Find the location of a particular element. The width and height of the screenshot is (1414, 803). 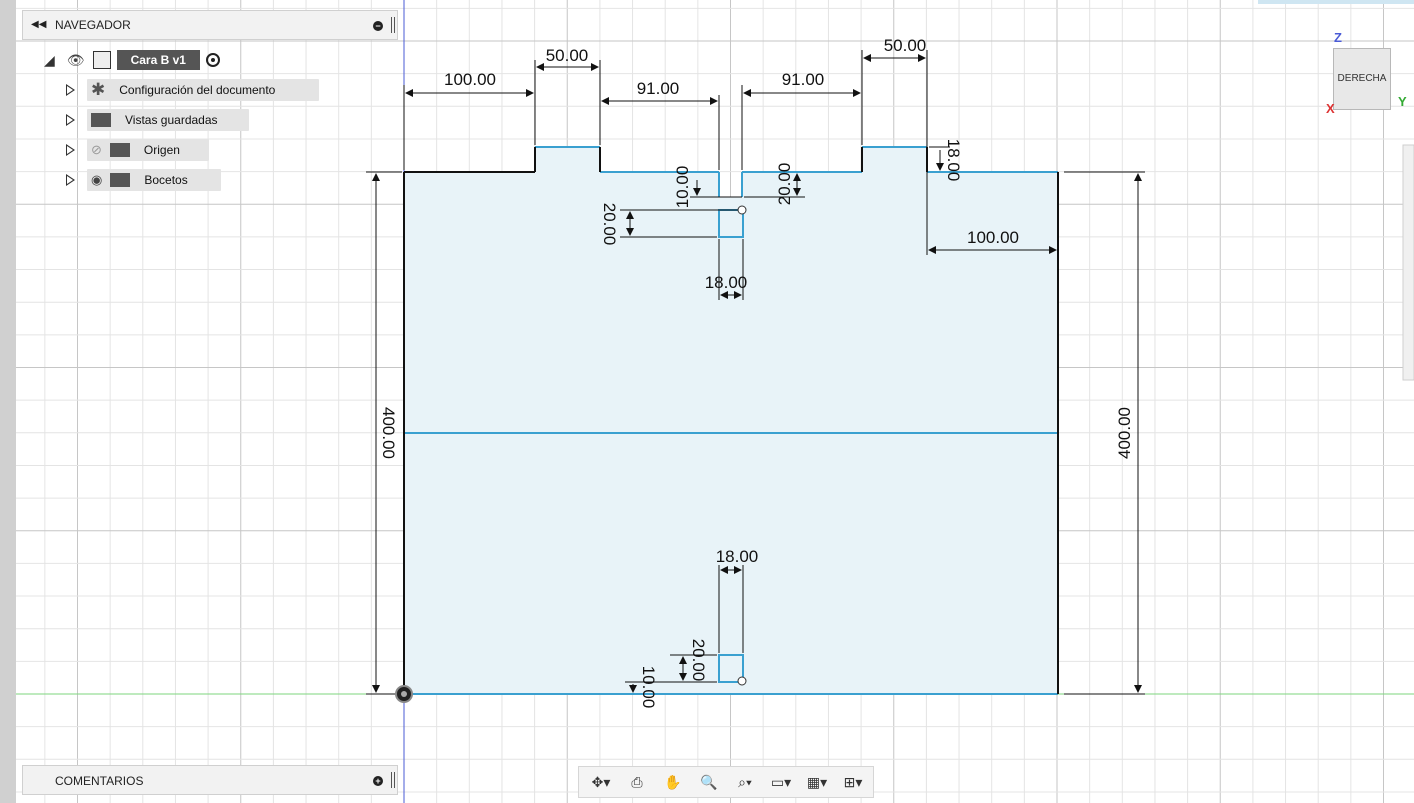

dim-mid-10: 10.00 is located at coordinates (682, 187).